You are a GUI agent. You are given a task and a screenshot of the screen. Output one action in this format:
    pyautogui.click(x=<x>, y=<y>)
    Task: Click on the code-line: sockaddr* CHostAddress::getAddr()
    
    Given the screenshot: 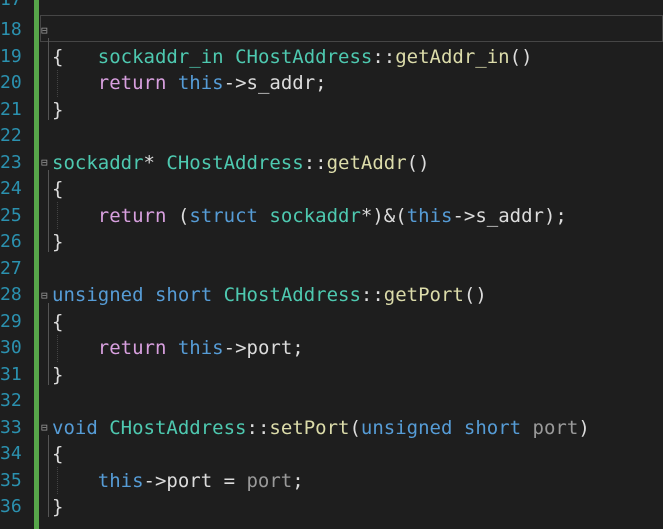 What is the action you would take?
    pyautogui.click(x=241, y=163)
    